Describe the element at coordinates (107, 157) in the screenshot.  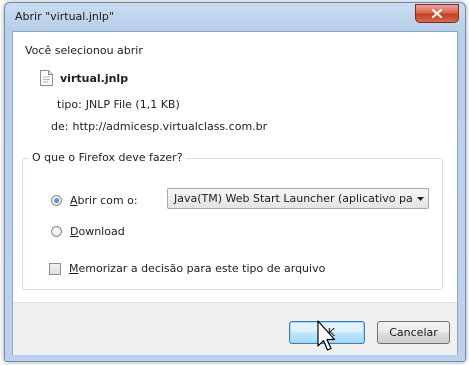
I see `action-group-legend: O que o Firefox deve fazer?` at that location.